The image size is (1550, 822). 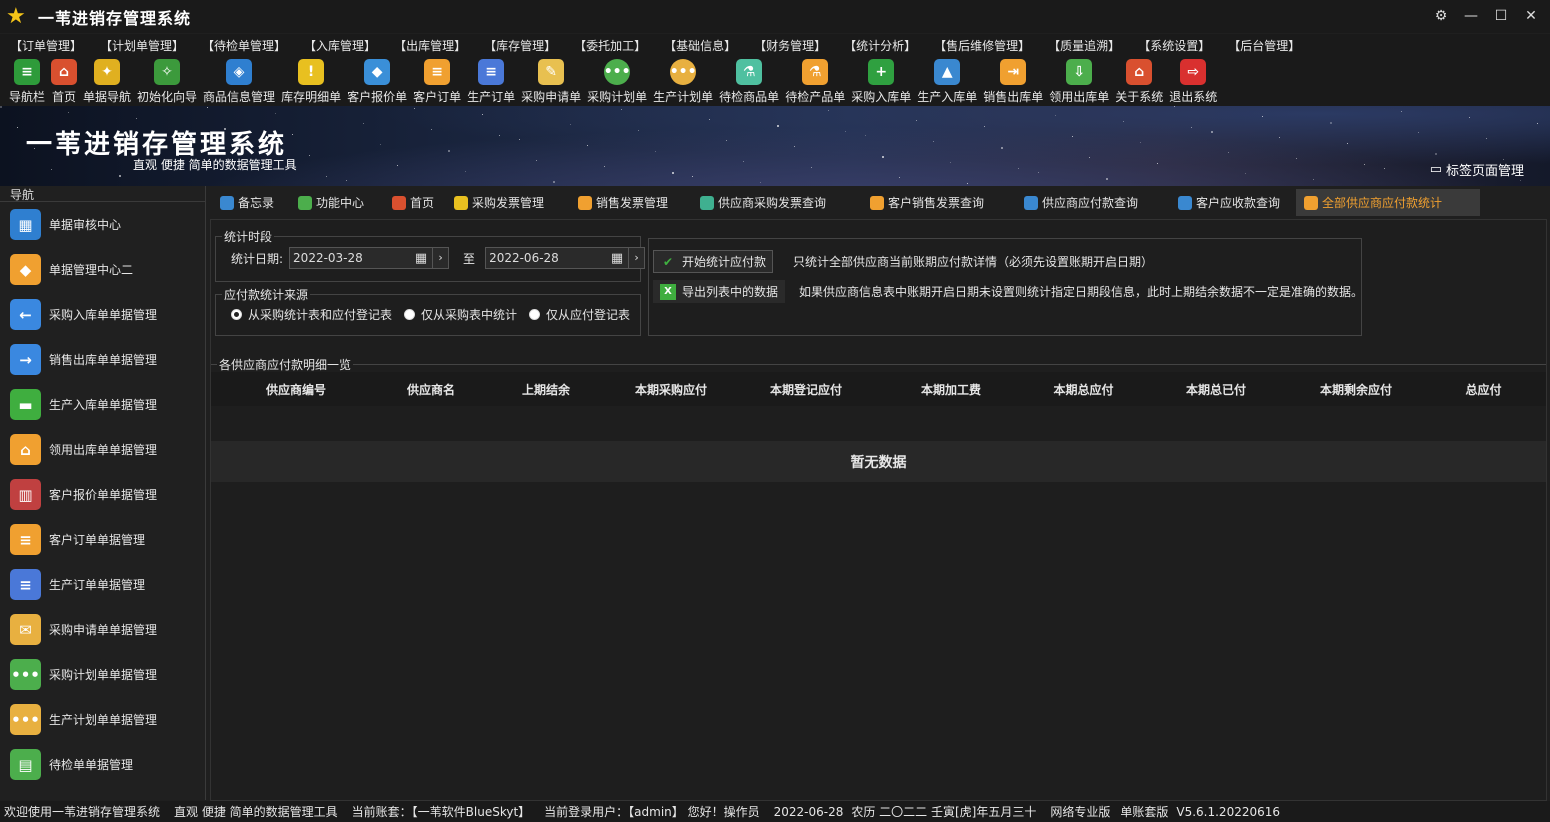 What do you see at coordinates (881, 80) in the screenshot?
I see `toolbar-button: + 采购入库单` at bounding box center [881, 80].